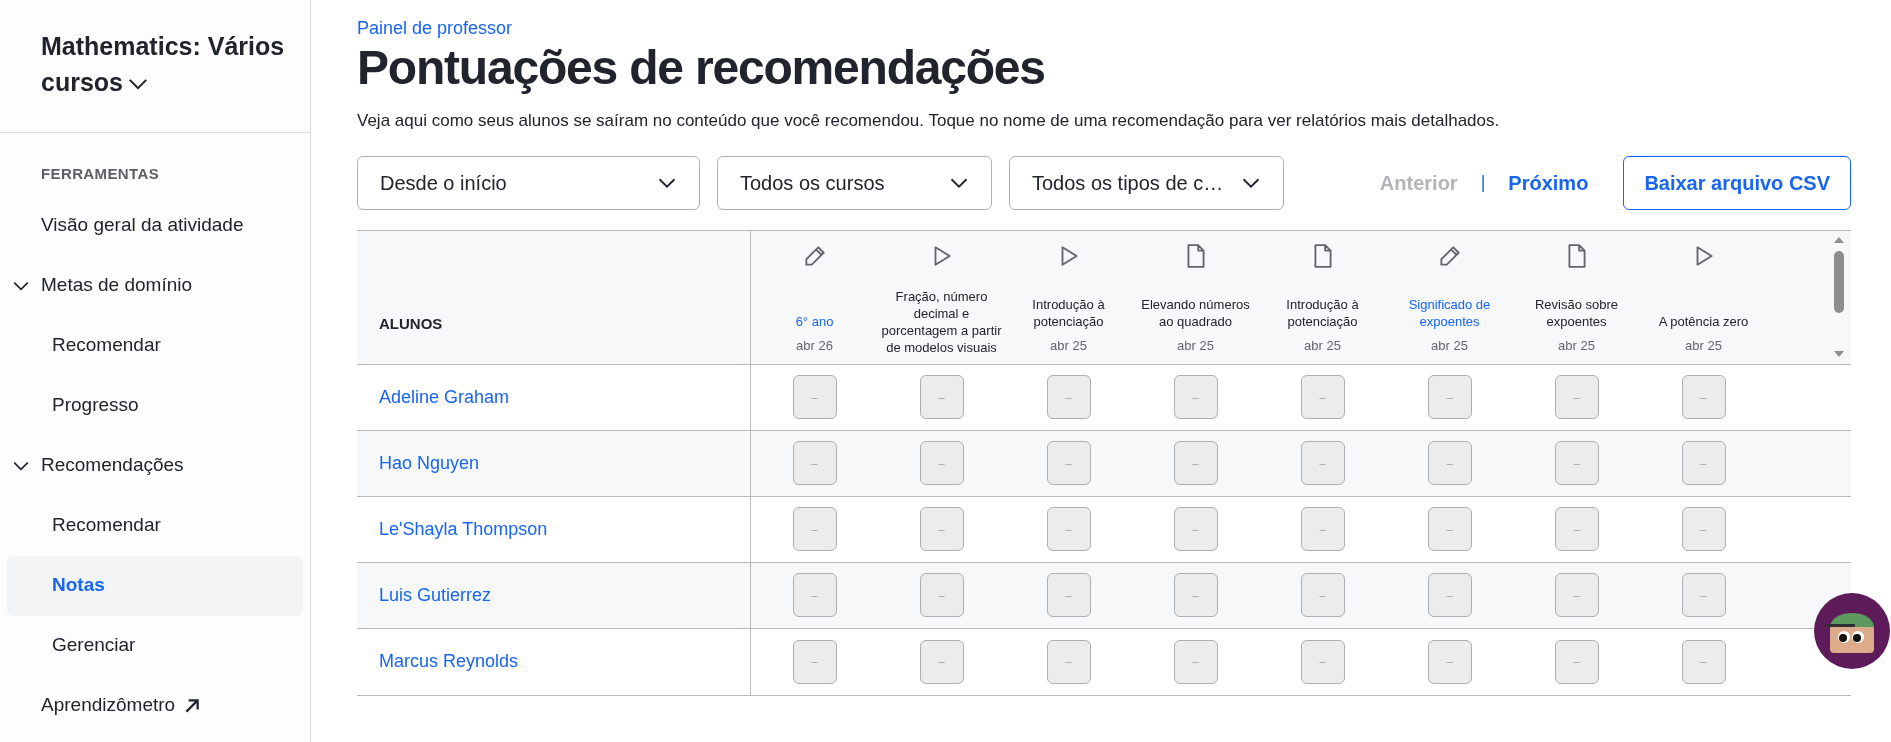  I want to click on mascot-avatar-icon, so click(1852, 631).